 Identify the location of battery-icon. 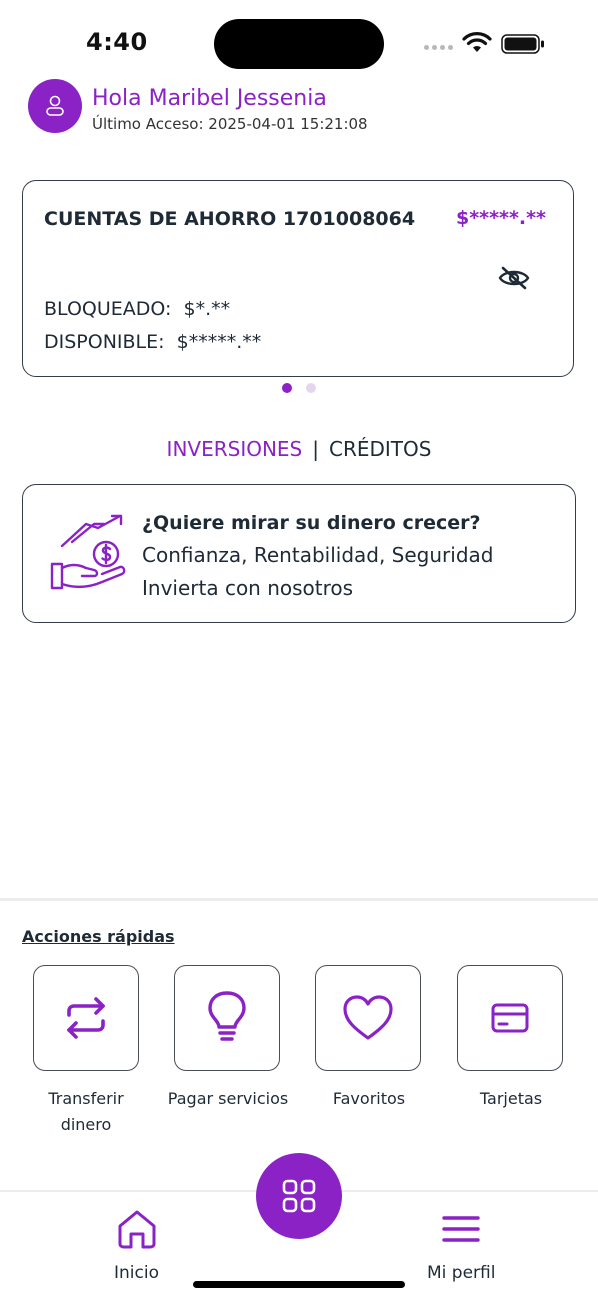
(522, 44).